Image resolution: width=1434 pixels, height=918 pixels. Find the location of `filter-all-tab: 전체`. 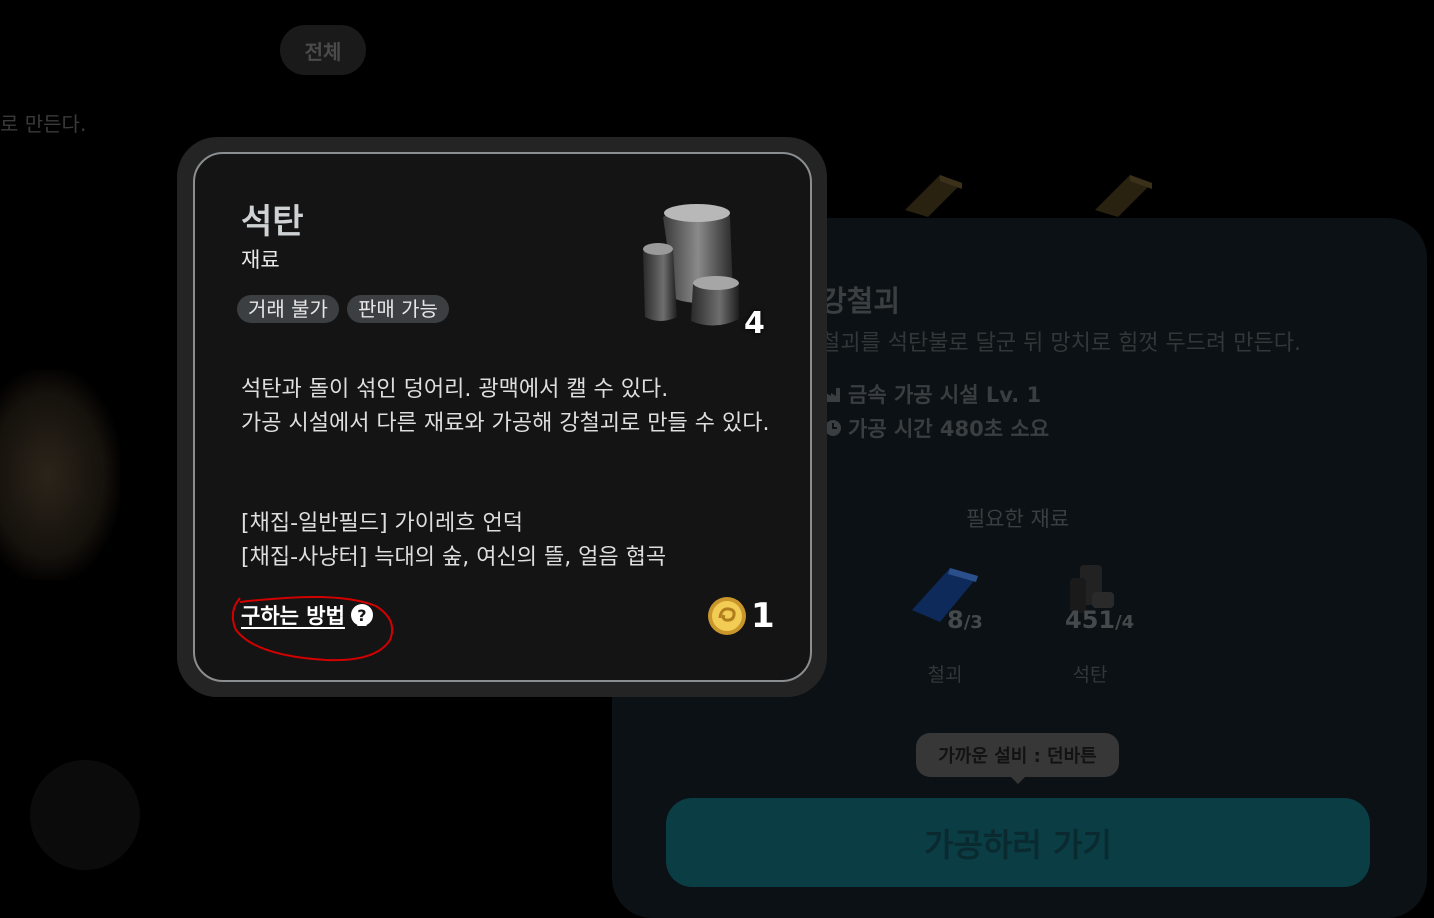

filter-all-tab: 전체 is located at coordinates (323, 50).